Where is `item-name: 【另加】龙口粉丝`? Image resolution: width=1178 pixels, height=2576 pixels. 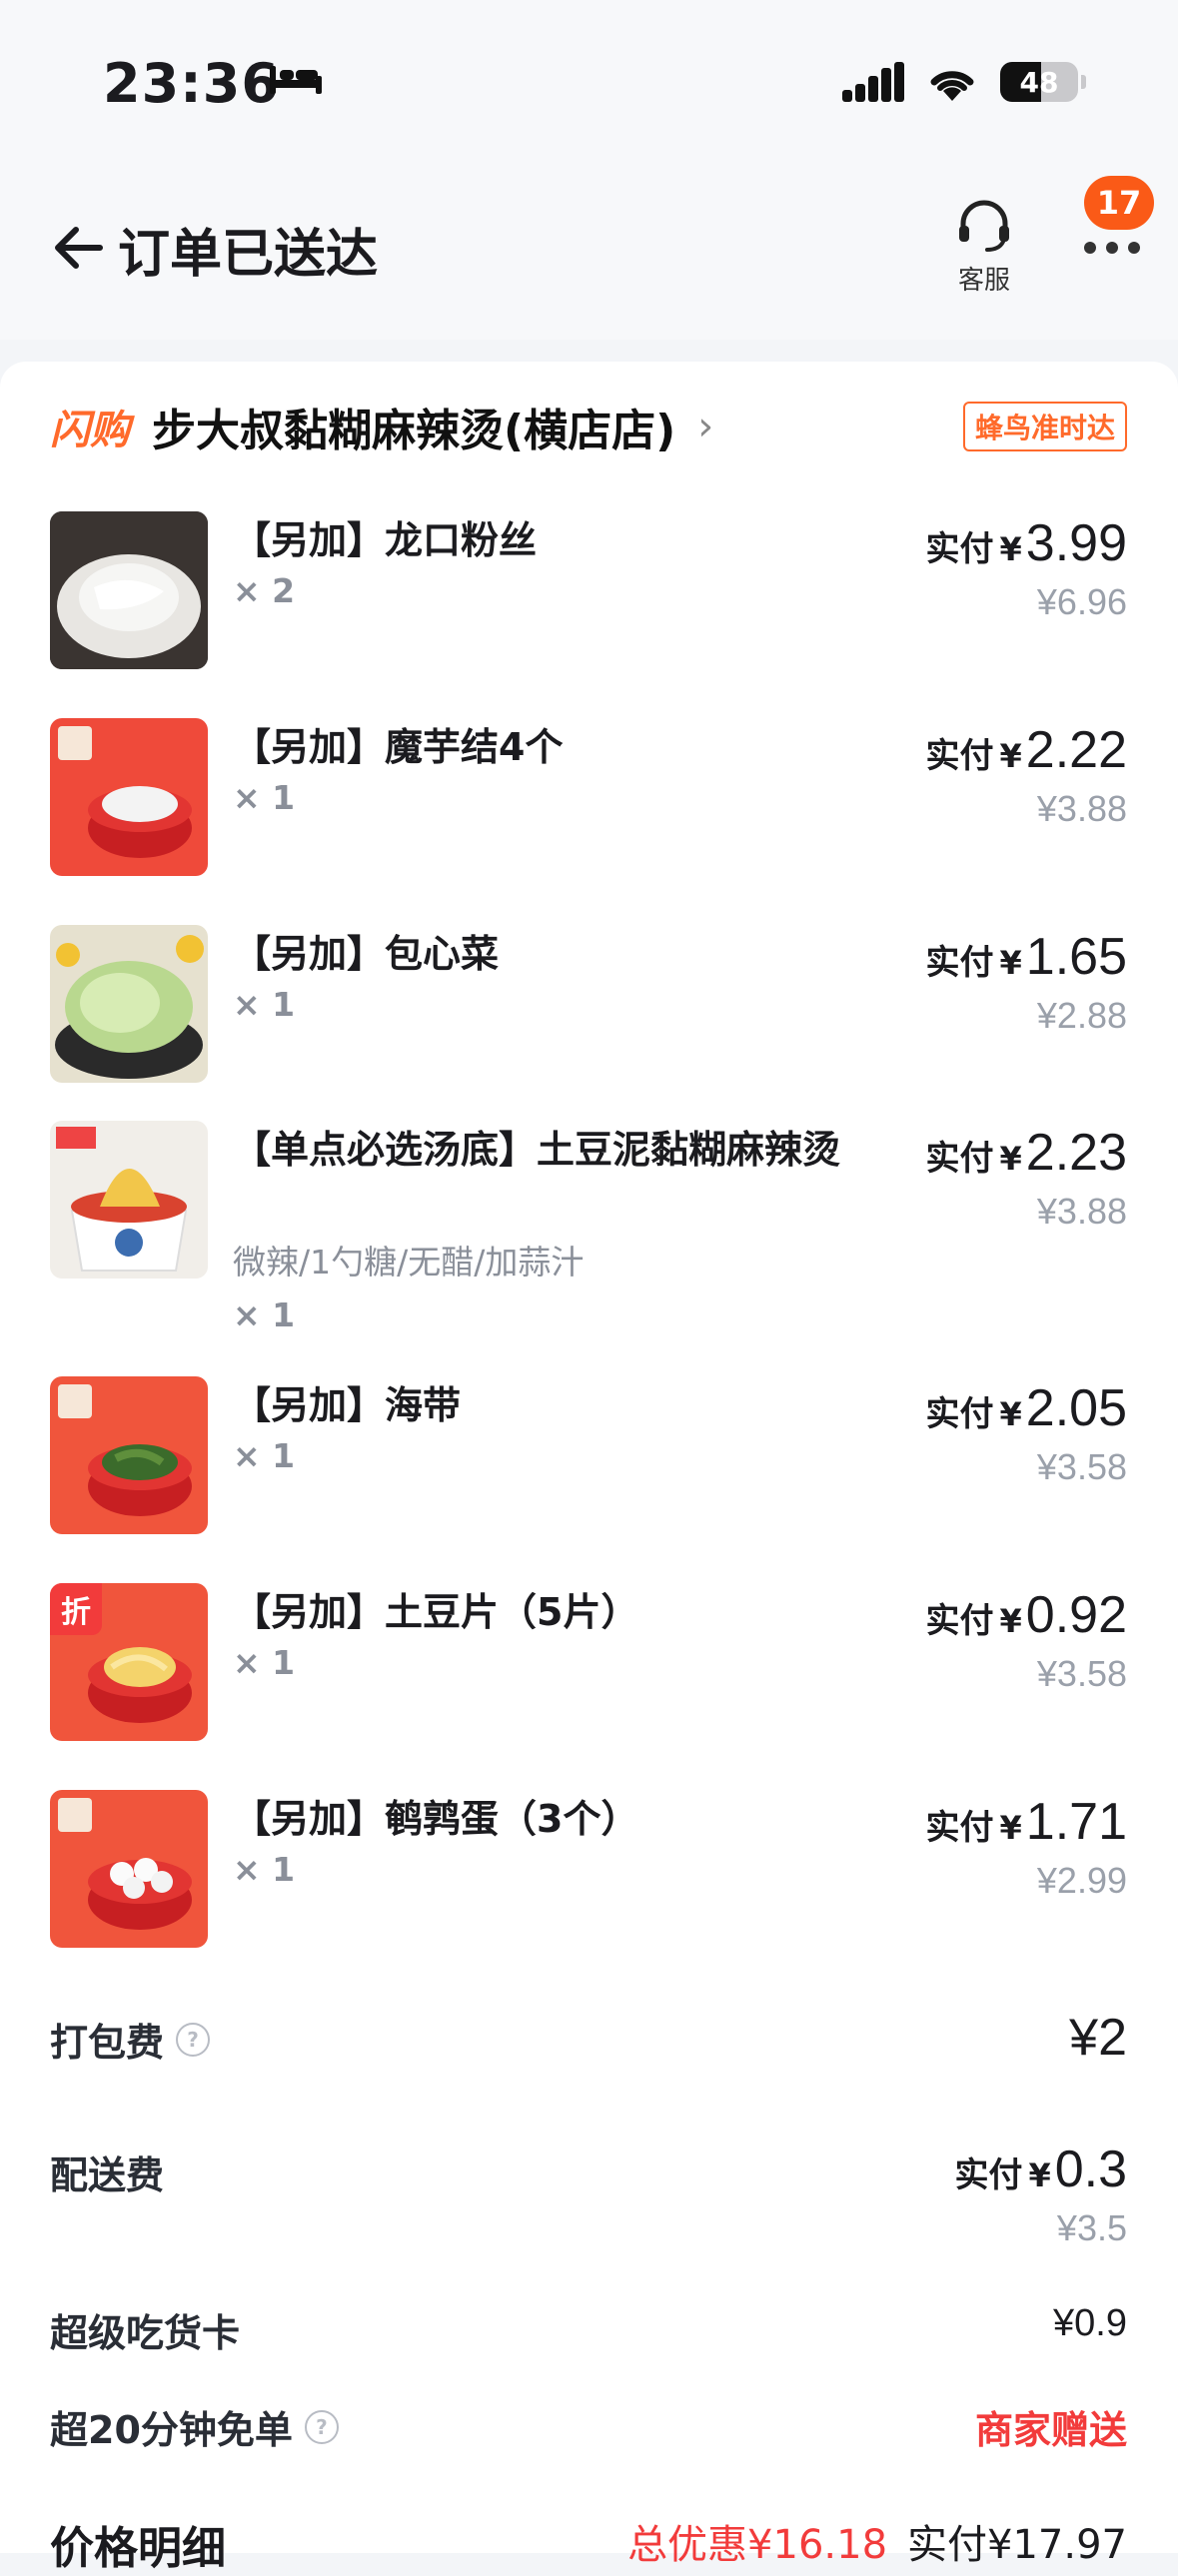 item-name: 【另加】龙口粉丝 is located at coordinates (385, 540).